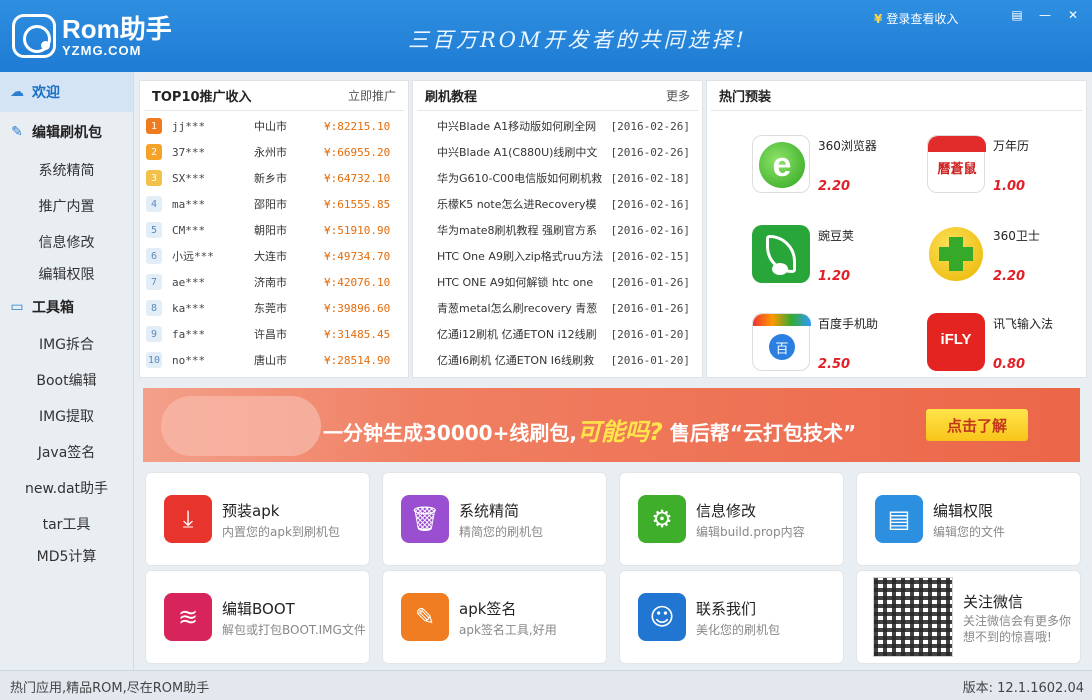  What do you see at coordinates (425, 617) in the screenshot?
I see `tile-icon-glyph: ✎` at bounding box center [425, 617].